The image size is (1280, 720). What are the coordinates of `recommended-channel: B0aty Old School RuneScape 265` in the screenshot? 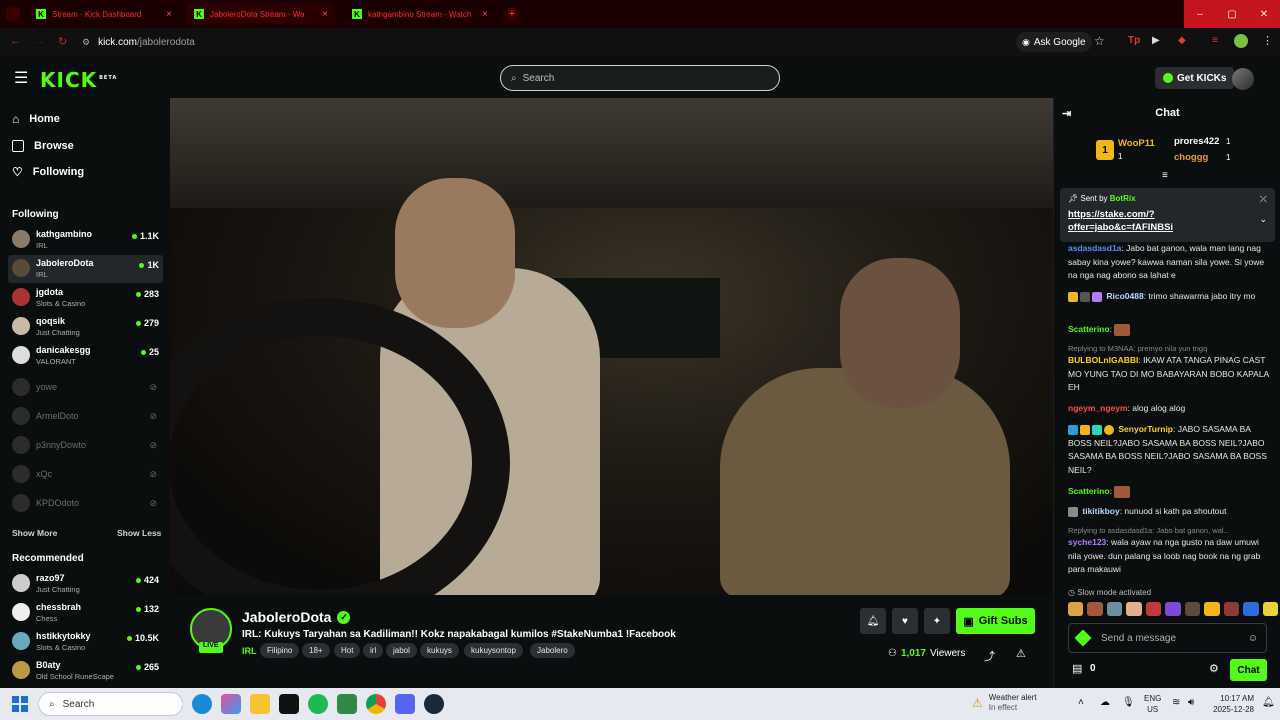 It's located at (85, 671).